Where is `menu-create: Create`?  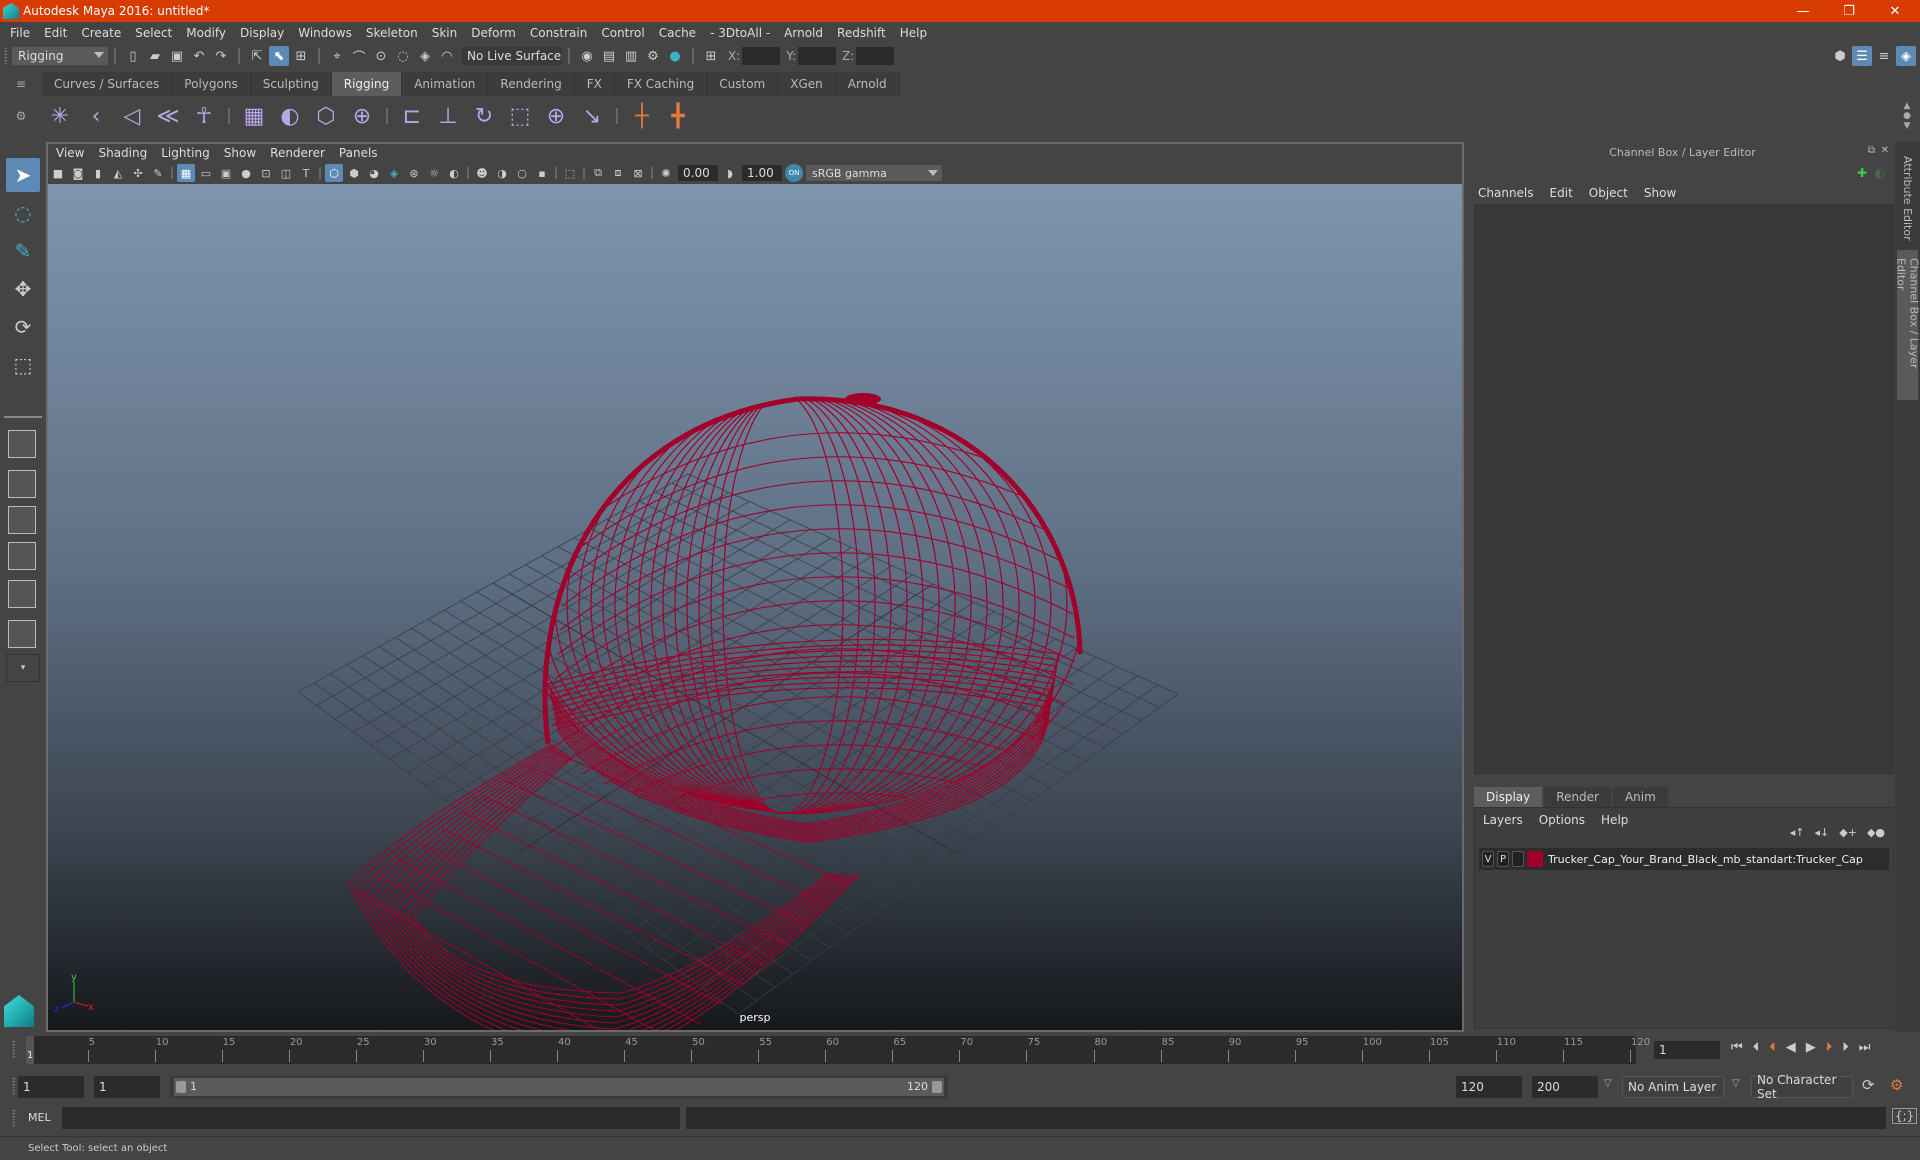
menu-create: Create is located at coordinates (101, 33).